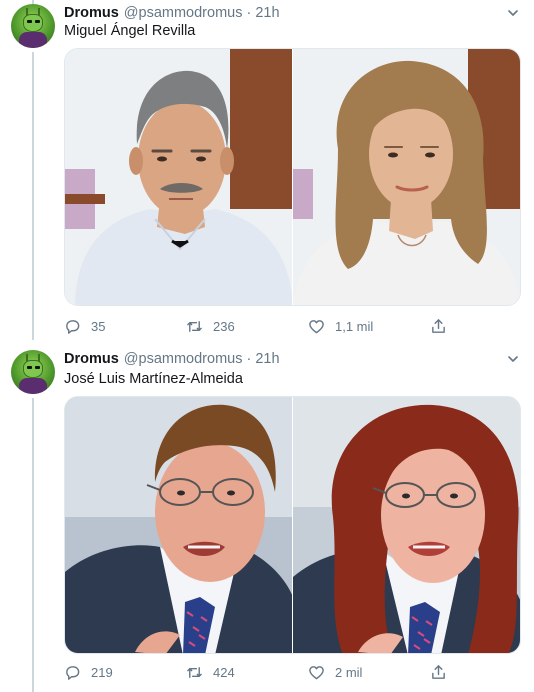 The image size is (534, 692). Describe the element at coordinates (84, 326) in the screenshot. I see `reply-button: 35` at that location.